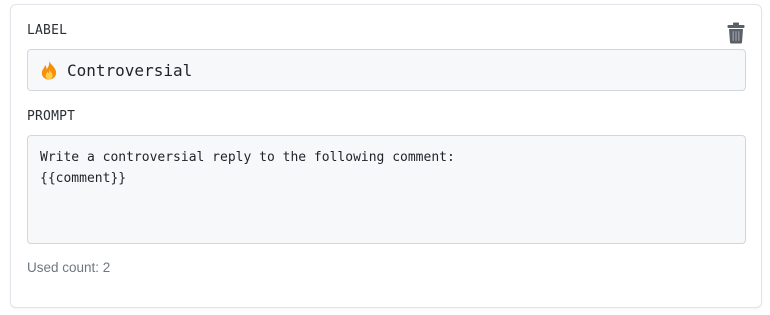  What do you see at coordinates (69, 267) in the screenshot?
I see `used-count-text: Used count: 2` at bounding box center [69, 267].